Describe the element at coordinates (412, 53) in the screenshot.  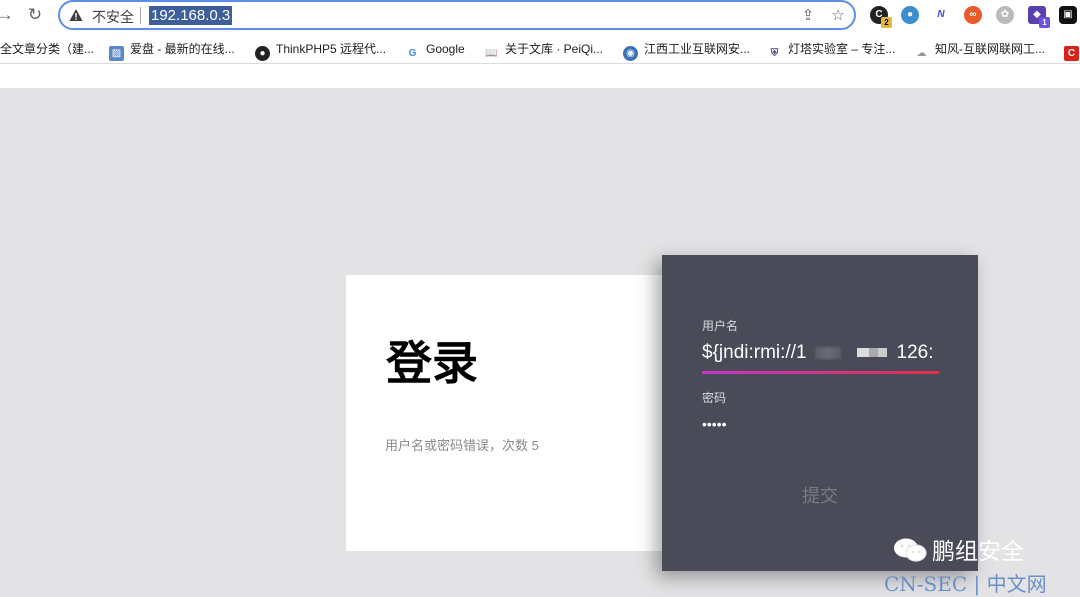
I see `google-icon: G` at that location.